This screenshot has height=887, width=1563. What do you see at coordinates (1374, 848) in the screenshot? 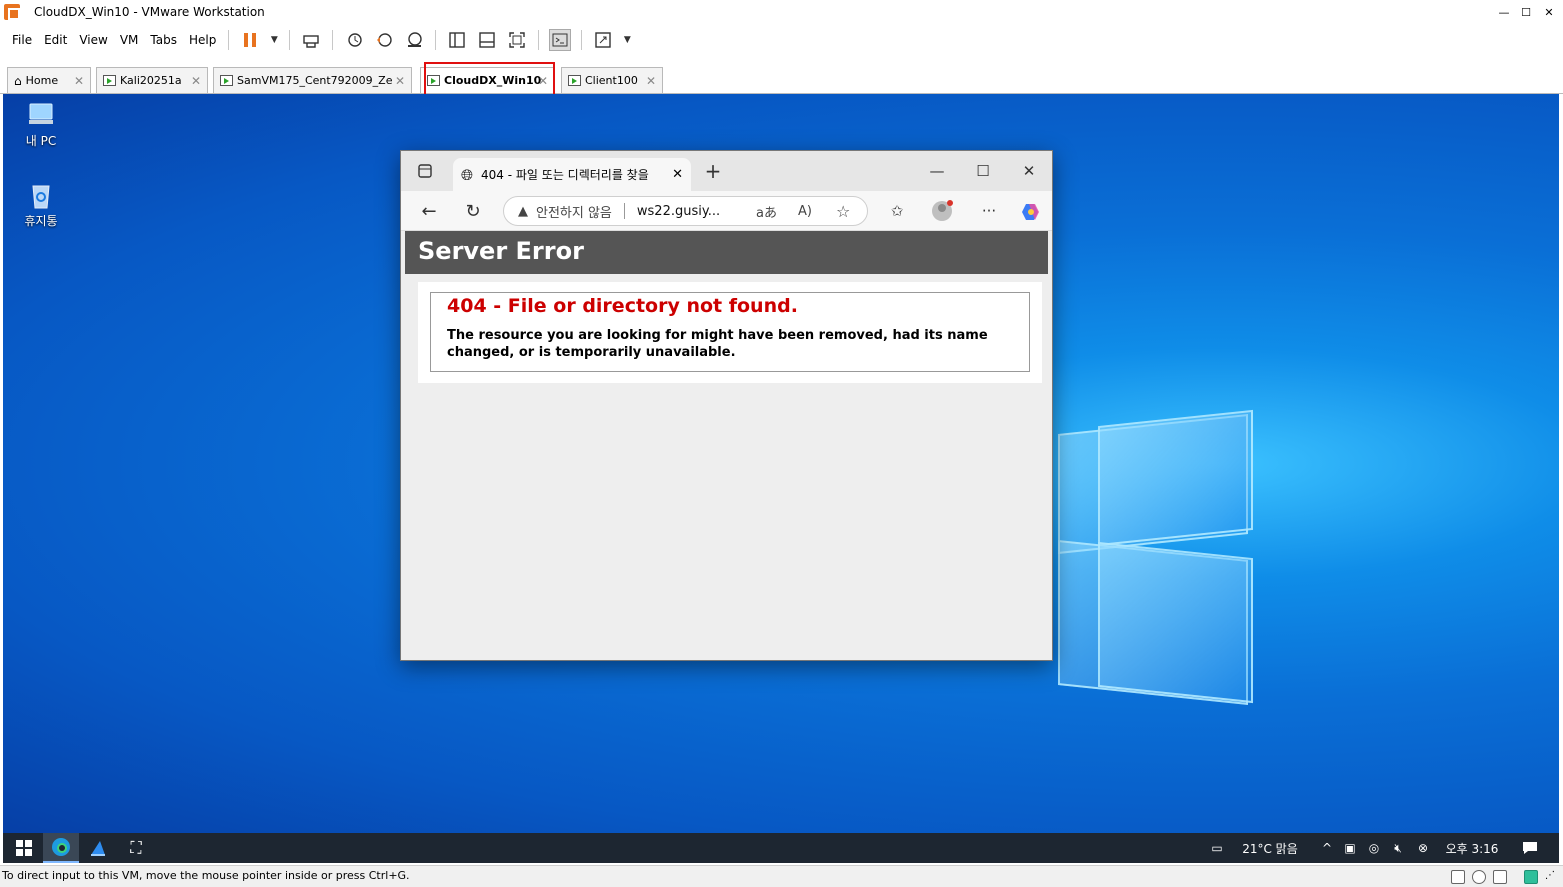
I see `network-globe-icon: ◎` at bounding box center [1374, 848].